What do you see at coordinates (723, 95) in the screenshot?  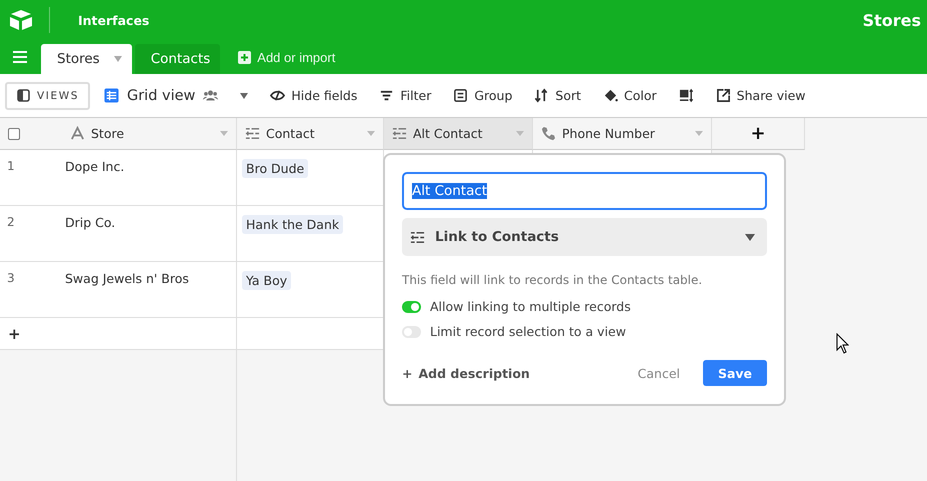 I see `share-icon` at bounding box center [723, 95].